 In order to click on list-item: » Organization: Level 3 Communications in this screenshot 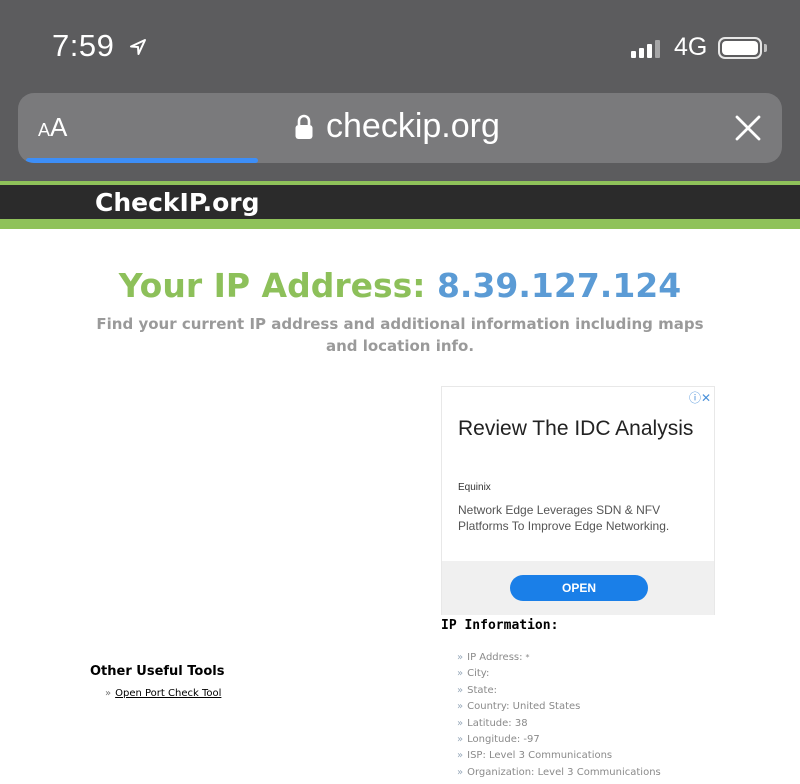, I will do `click(559, 772)`.